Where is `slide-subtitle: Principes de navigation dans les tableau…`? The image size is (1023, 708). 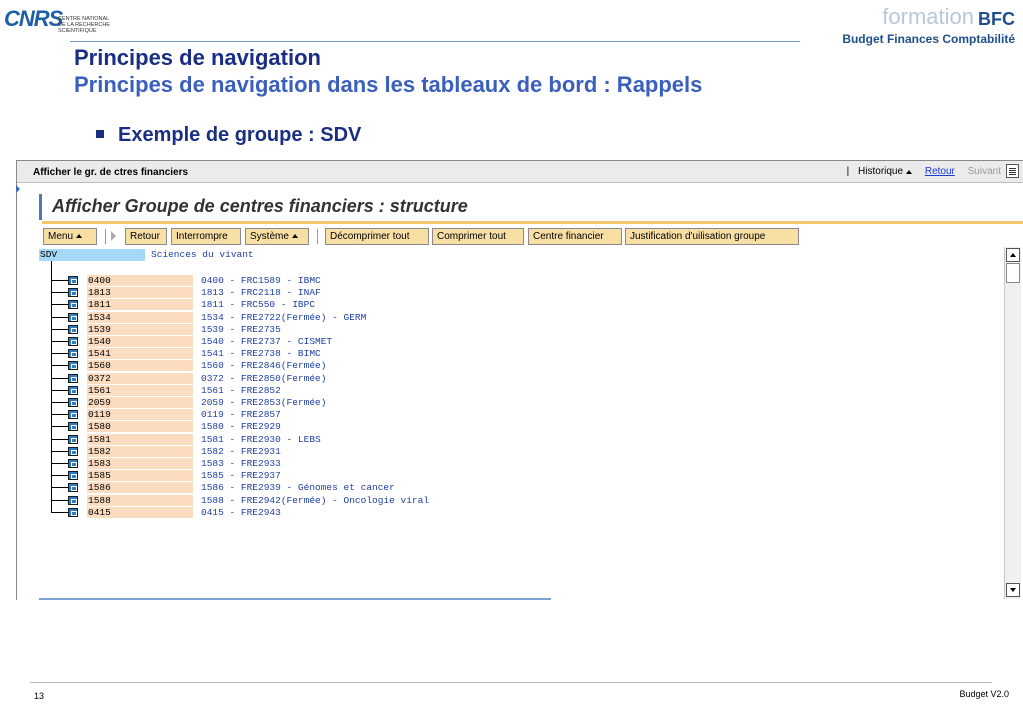 slide-subtitle: Principes de navigation dans les tableau… is located at coordinates (388, 84).